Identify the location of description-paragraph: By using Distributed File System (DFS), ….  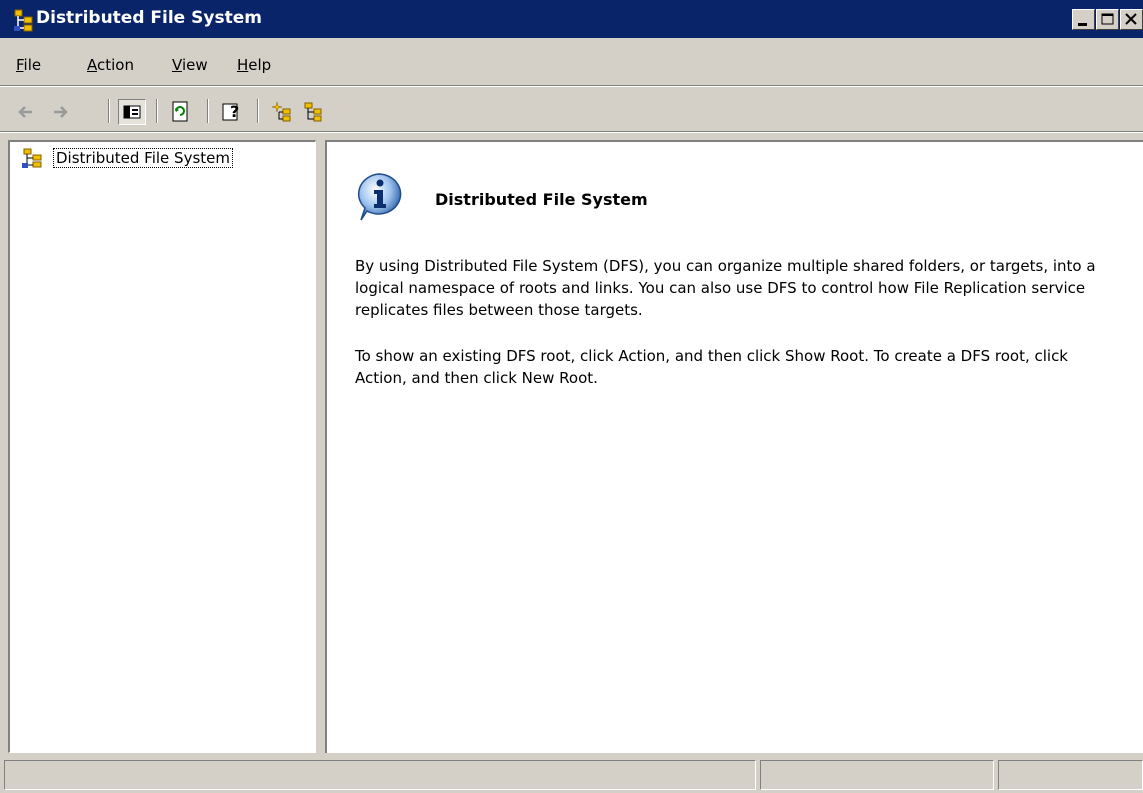
(725, 288).